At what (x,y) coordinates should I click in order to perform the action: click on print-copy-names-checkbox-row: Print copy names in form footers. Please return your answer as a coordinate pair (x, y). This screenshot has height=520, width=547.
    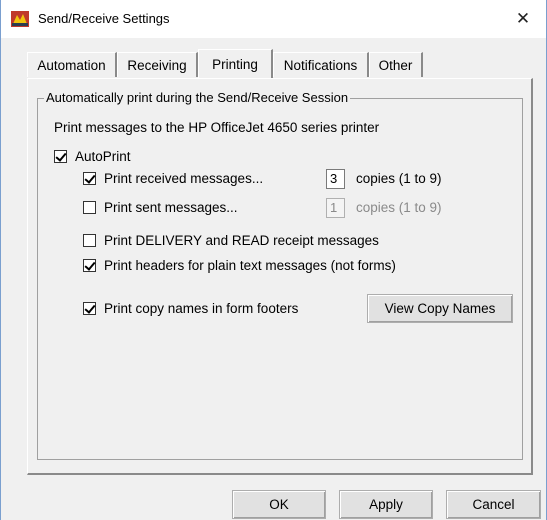
    Looking at the image, I should click on (190, 308).